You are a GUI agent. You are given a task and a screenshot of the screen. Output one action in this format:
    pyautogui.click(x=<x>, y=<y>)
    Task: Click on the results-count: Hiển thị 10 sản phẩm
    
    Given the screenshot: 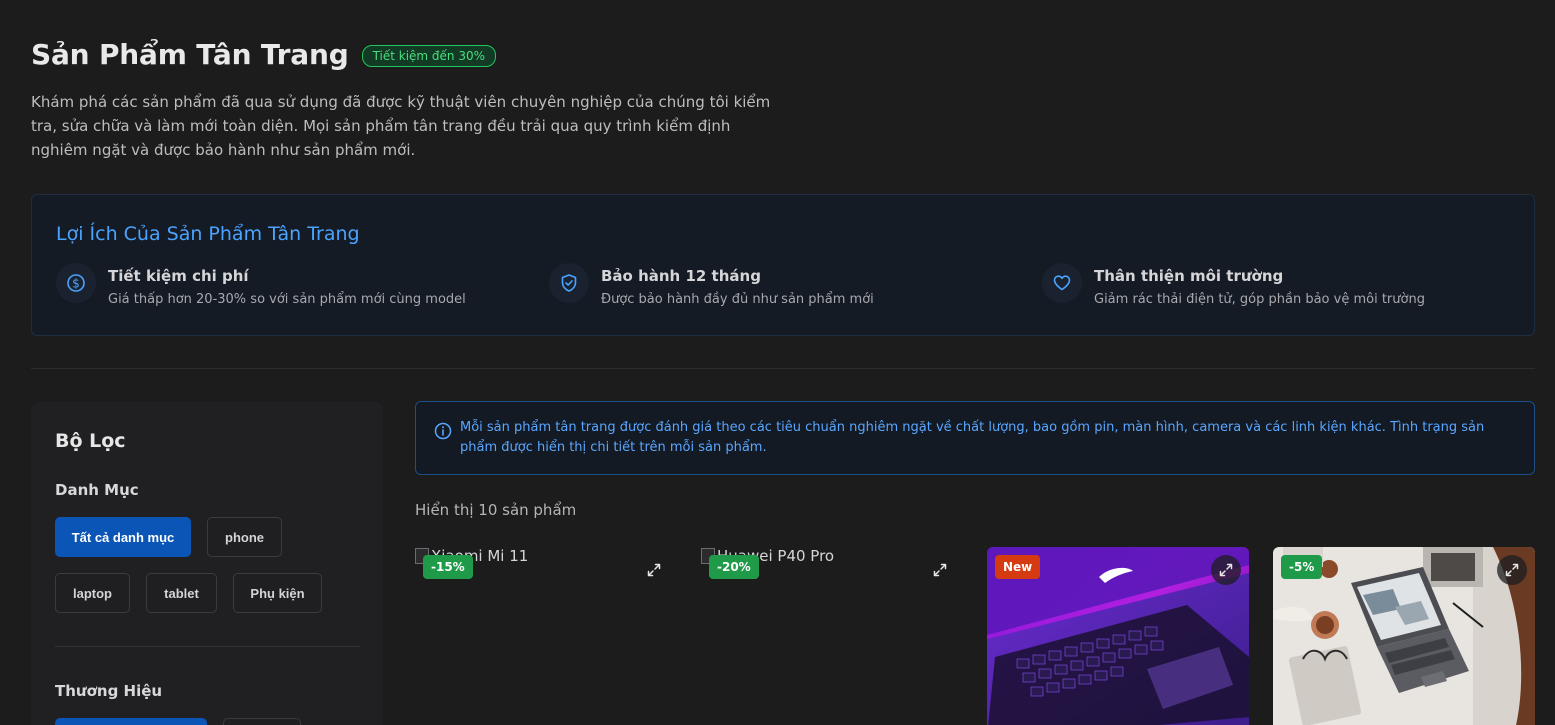 What is the action you would take?
    pyautogui.click(x=496, y=510)
    